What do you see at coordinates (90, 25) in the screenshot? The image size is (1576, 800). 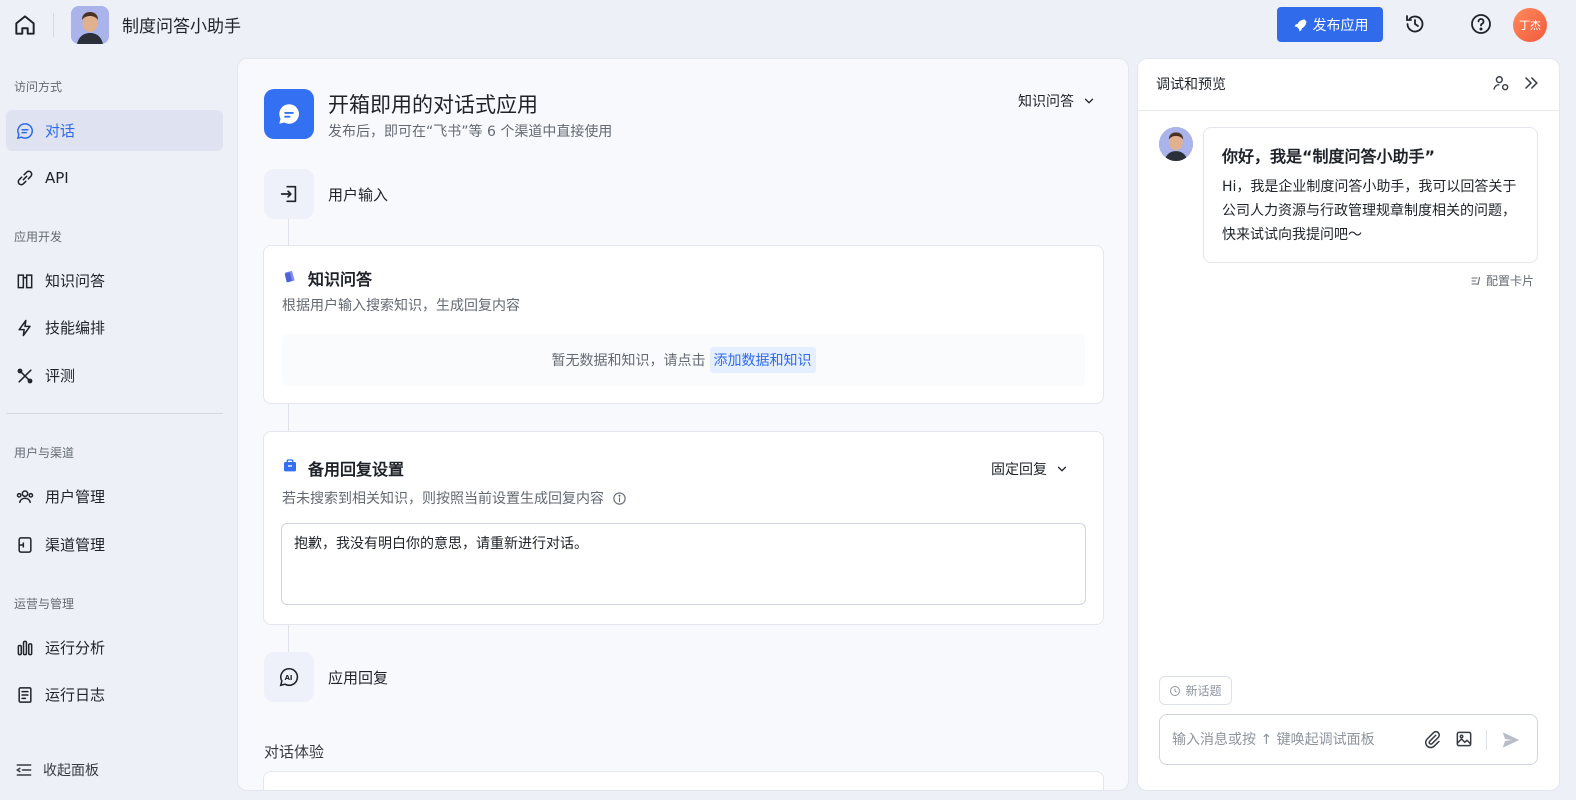 I see `app-avatar` at bounding box center [90, 25].